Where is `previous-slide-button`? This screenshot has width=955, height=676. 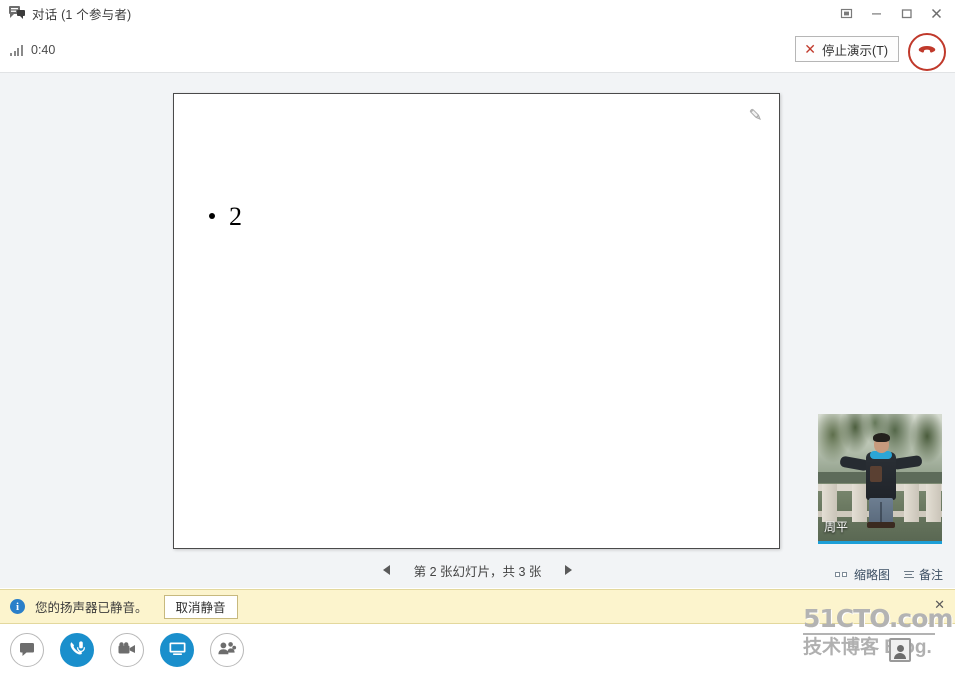 previous-slide-button is located at coordinates (387, 570).